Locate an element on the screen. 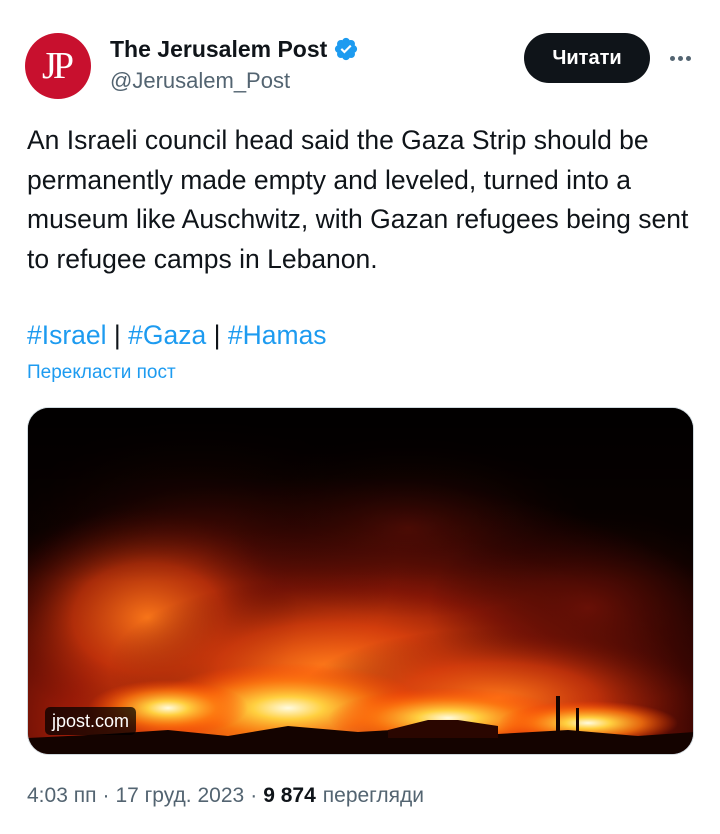 This screenshot has height=834, width=720. author-display-name: The Jerusalem Post is located at coordinates (218, 49).